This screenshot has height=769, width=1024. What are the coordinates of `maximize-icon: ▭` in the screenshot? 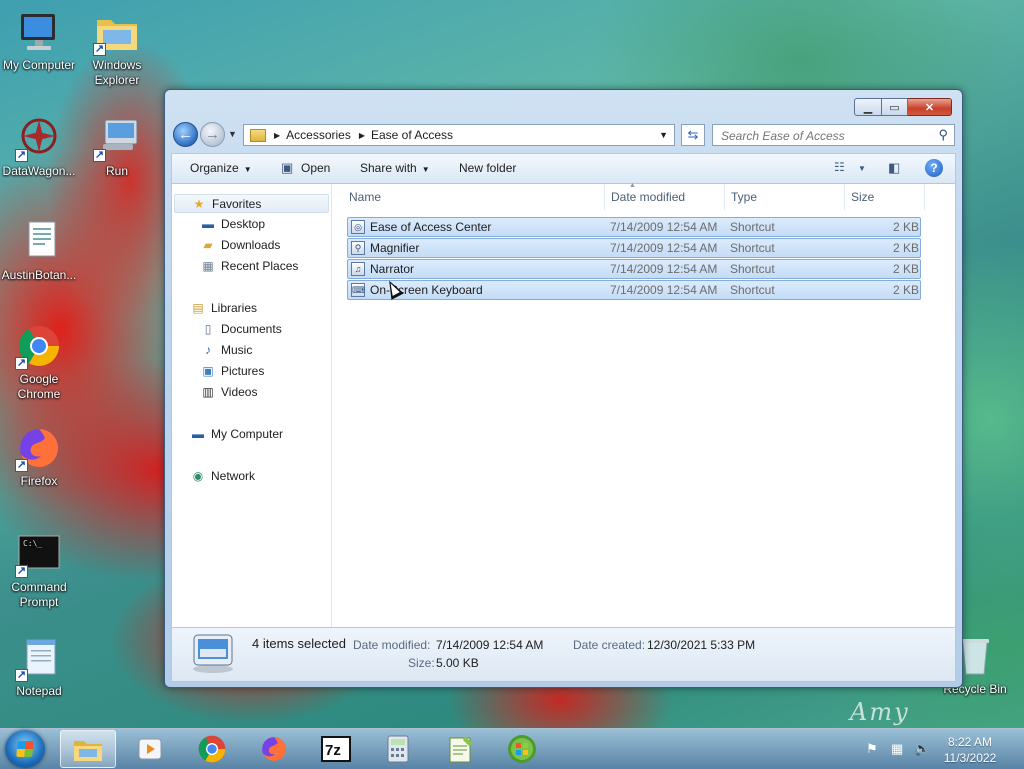 It's located at (894, 107).